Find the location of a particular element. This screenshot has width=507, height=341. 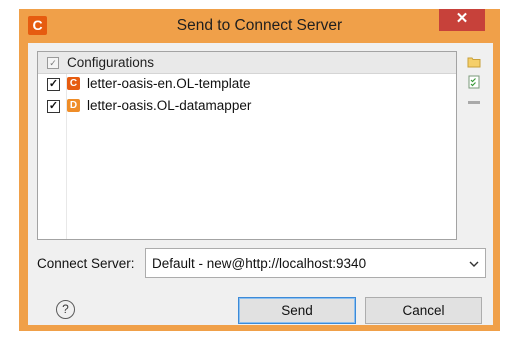

list-item: ✓ D letter-oasis.OL-datamapper is located at coordinates (247, 107).